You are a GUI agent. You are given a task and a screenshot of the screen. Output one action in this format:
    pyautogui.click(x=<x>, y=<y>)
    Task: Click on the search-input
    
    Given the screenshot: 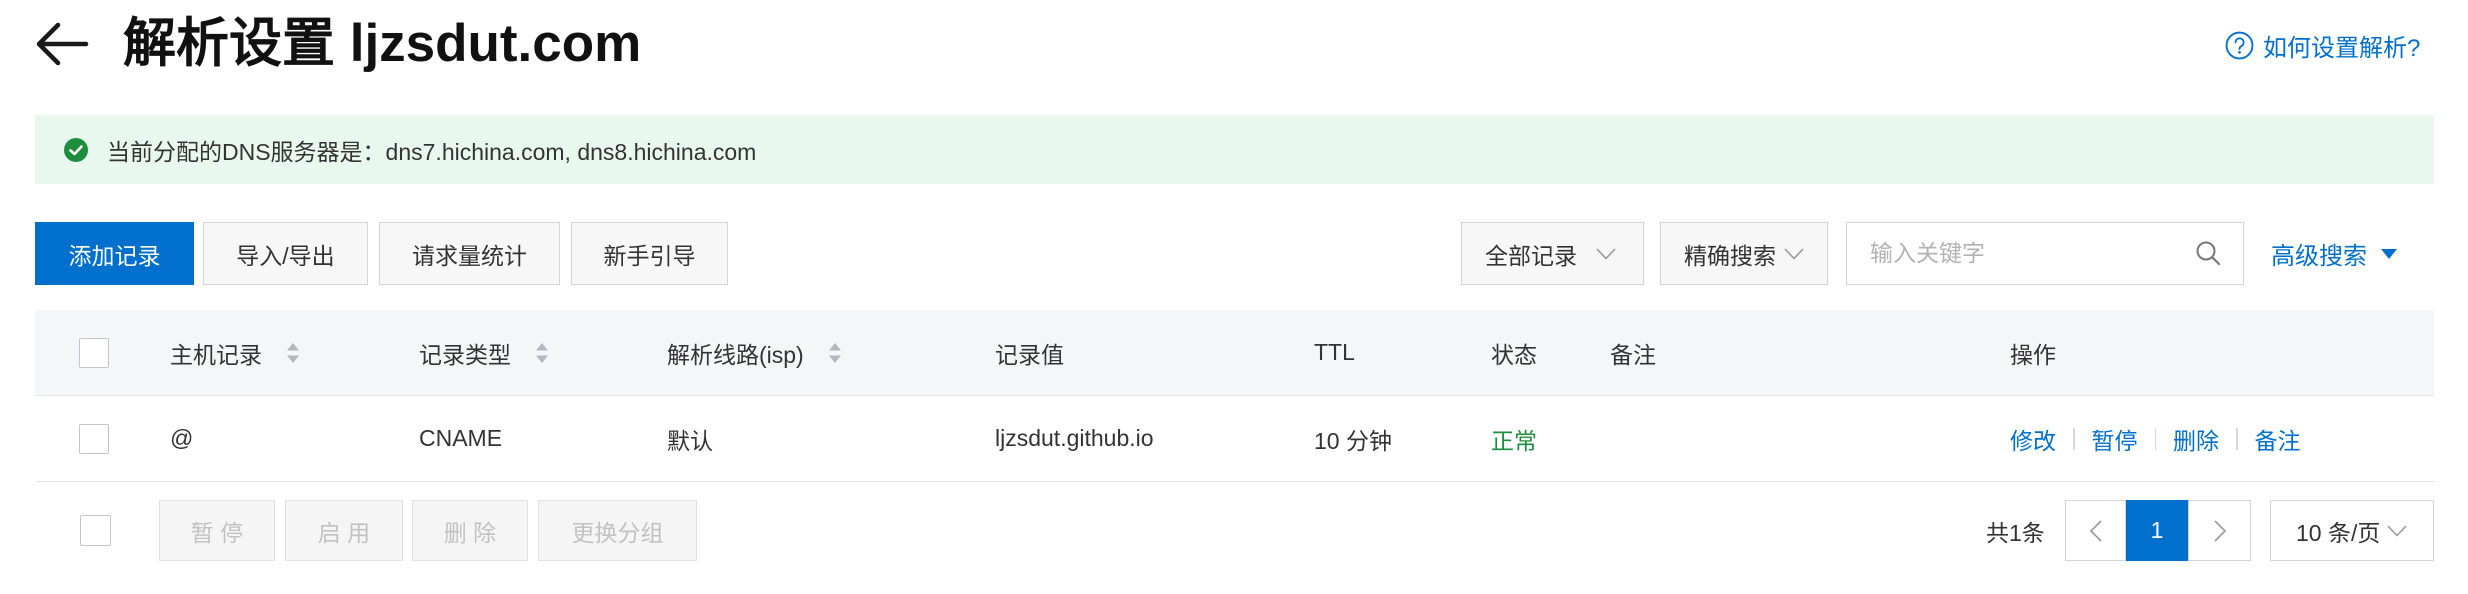 What is the action you would take?
    pyautogui.click(x=2007, y=253)
    